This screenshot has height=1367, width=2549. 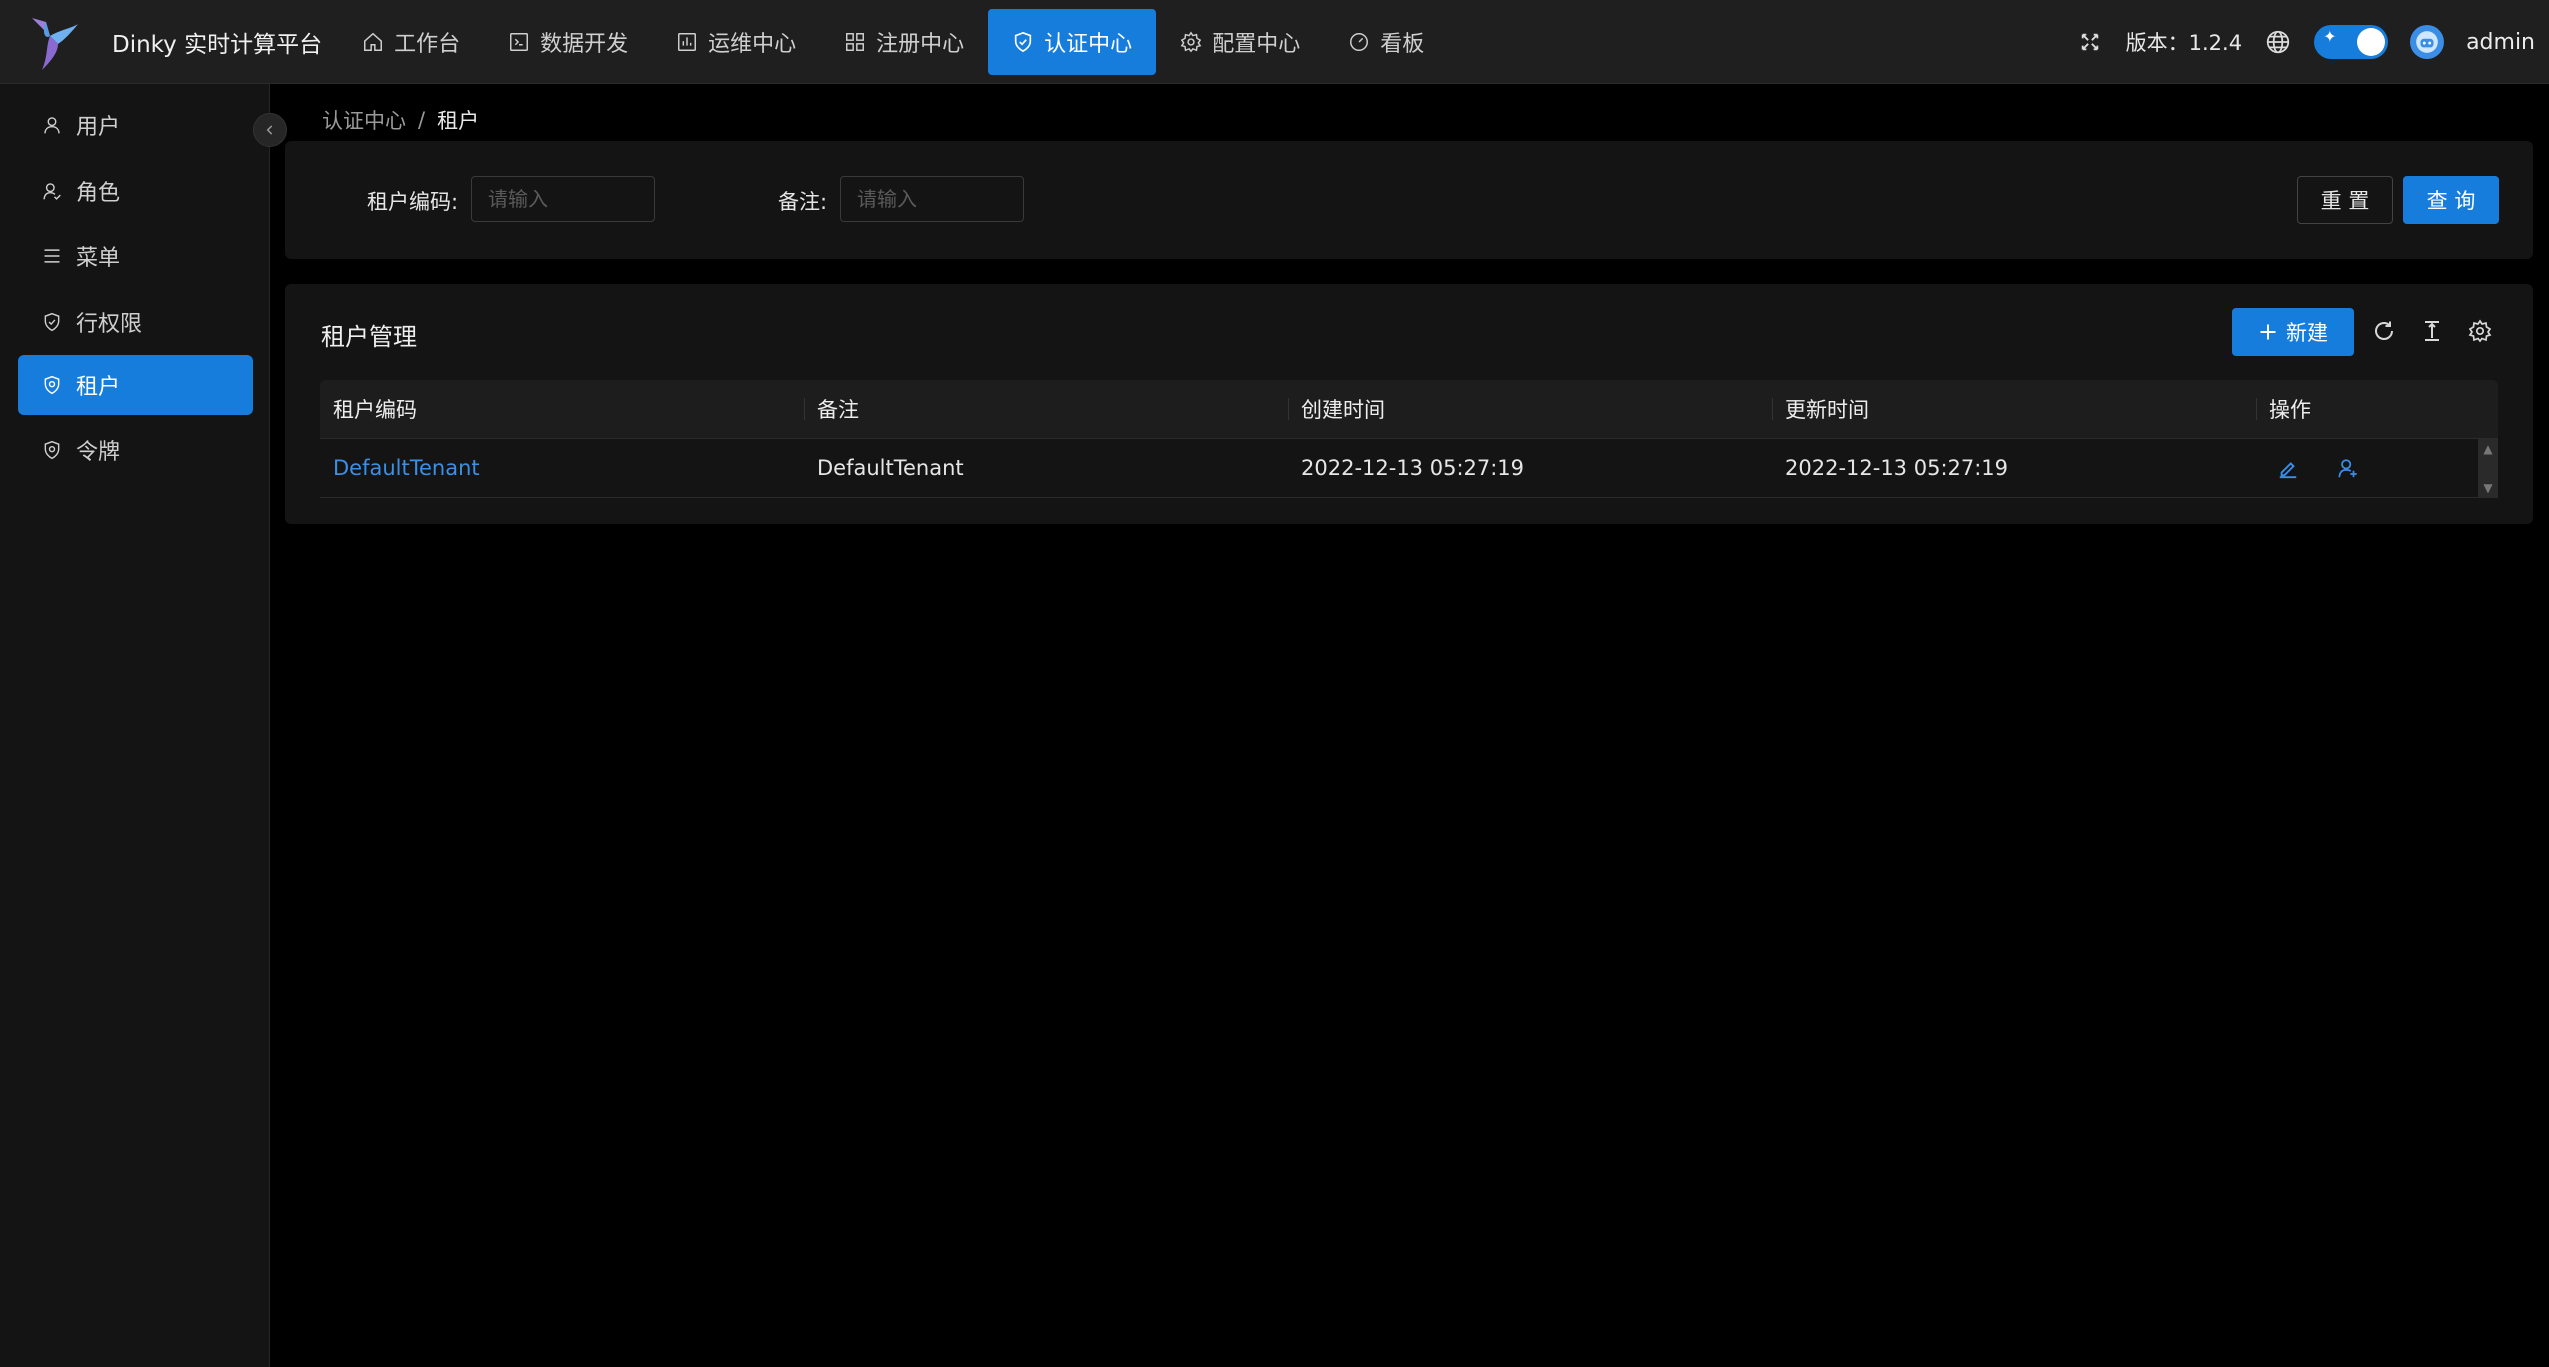 What do you see at coordinates (1530, 409) in the screenshot?
I see `column-header-created: 创建时间` at bounding box center [1530, 409].